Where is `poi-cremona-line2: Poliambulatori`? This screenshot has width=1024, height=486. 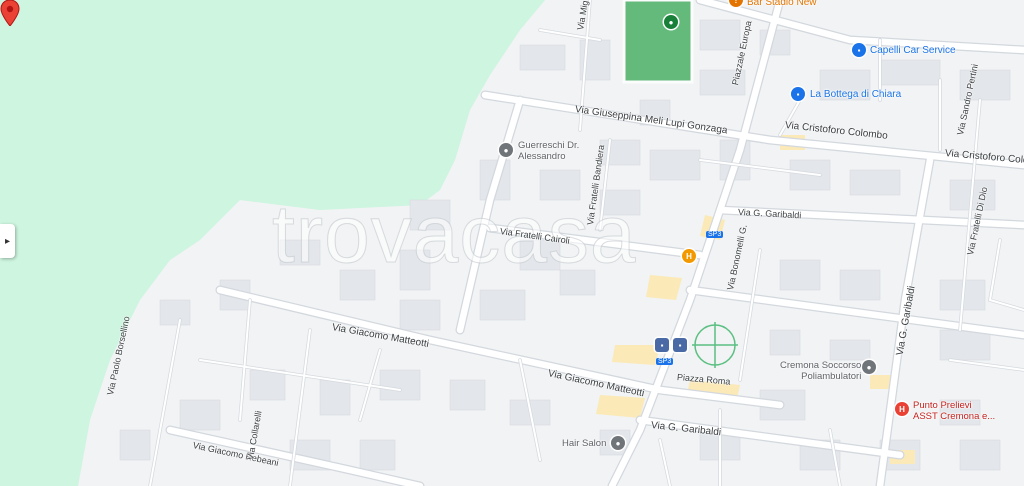
poi-cremona-line2: Poliambulatori is located at coordinates (831, 376).